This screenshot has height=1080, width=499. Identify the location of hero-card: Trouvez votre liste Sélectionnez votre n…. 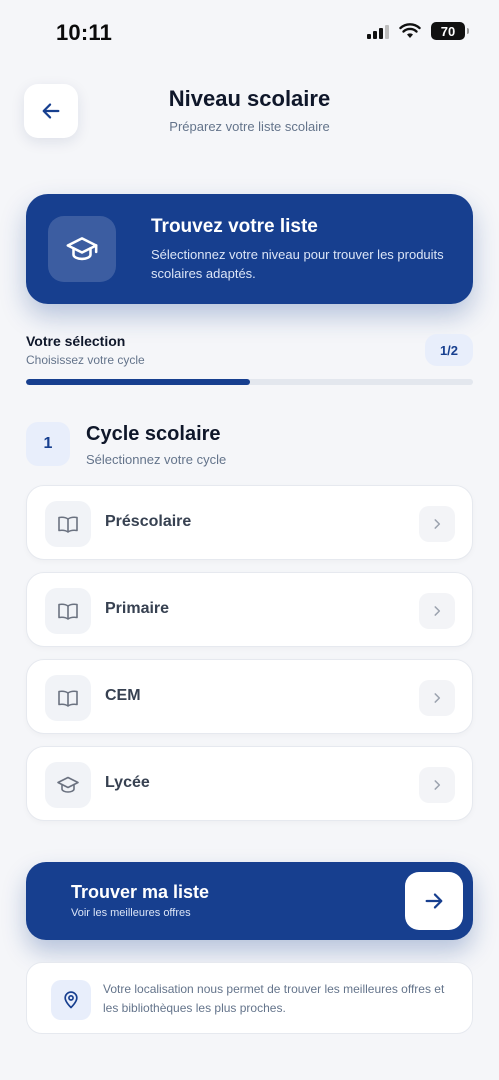
(249, 249).